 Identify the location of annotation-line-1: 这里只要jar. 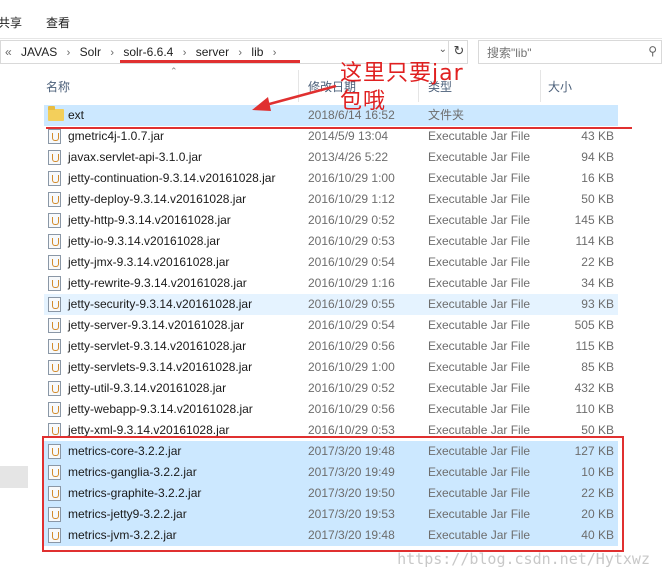
(402, 73).